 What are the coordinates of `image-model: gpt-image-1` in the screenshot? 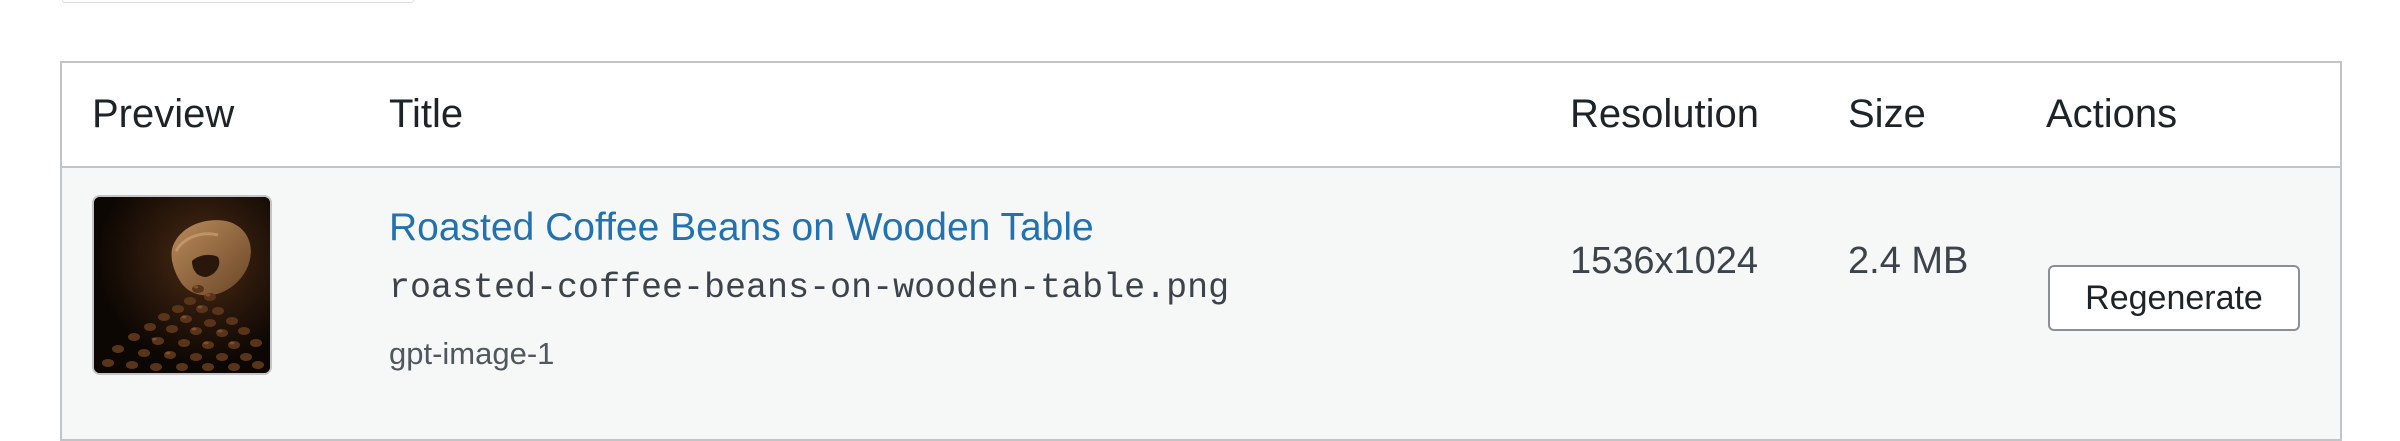 It's located at (472, 353).